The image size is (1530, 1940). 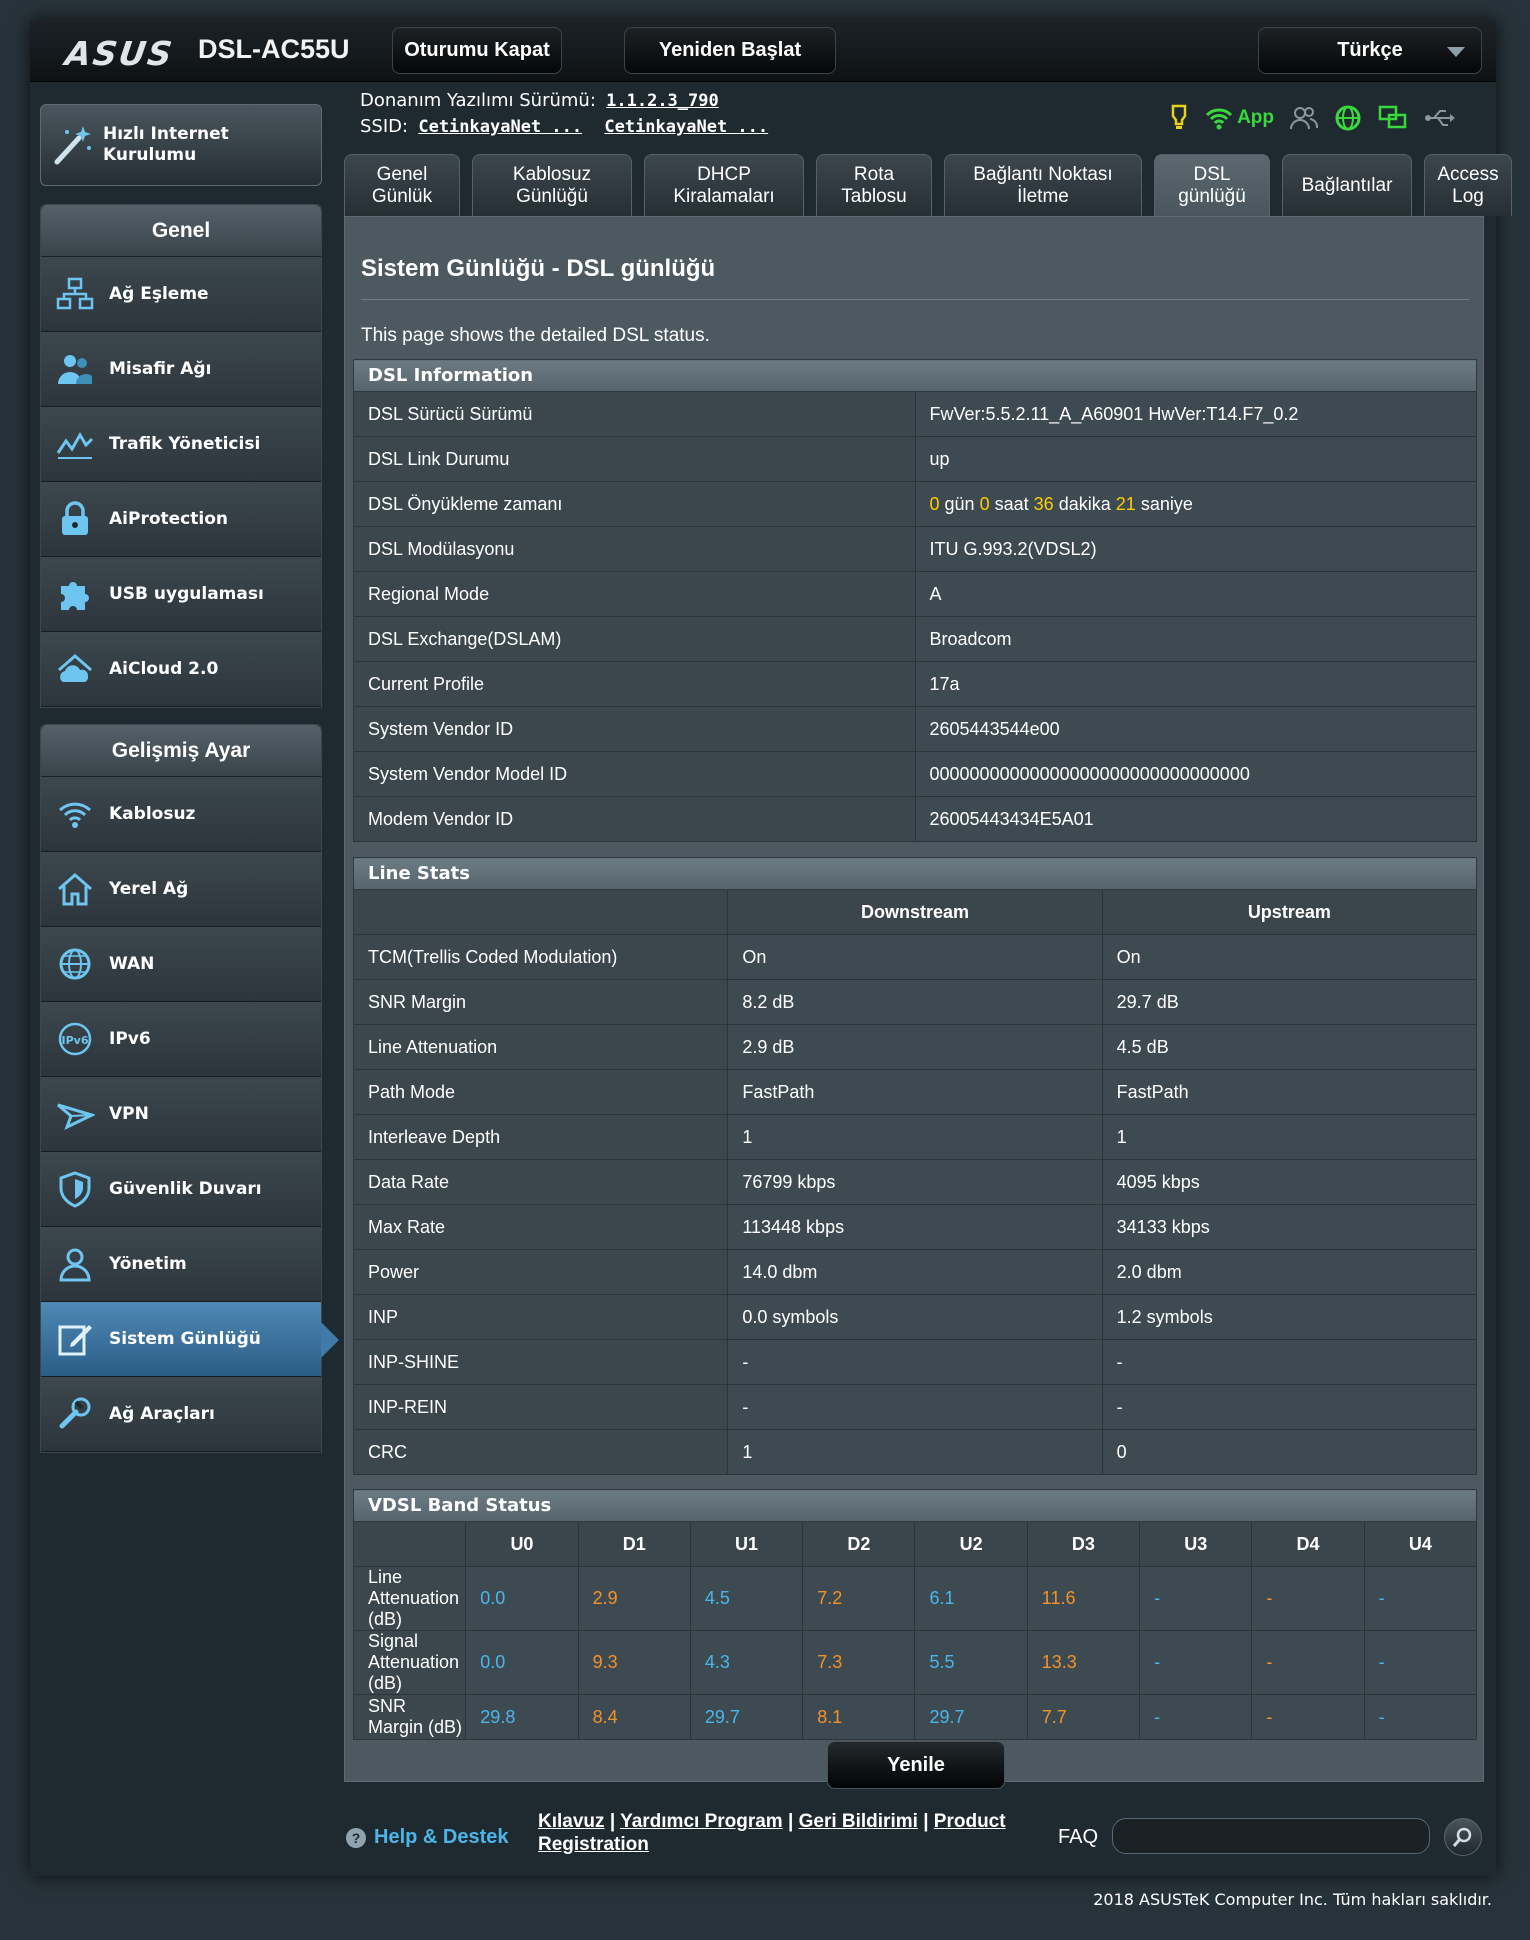 I want to click on status-icons: App, so click(x=1312, y=118).